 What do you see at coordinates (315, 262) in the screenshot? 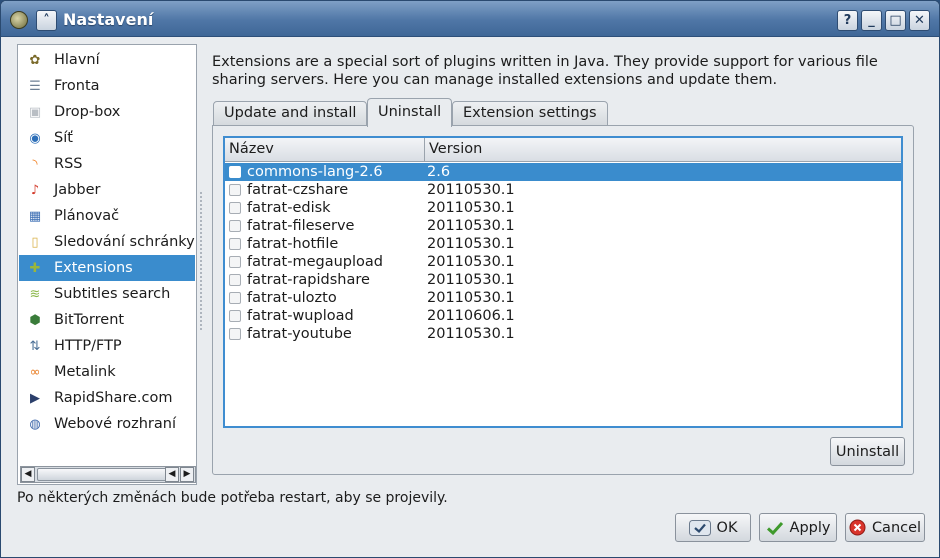
I see `extension-name-cell: fatrat-megaupload` at bounding box center [315, 262].